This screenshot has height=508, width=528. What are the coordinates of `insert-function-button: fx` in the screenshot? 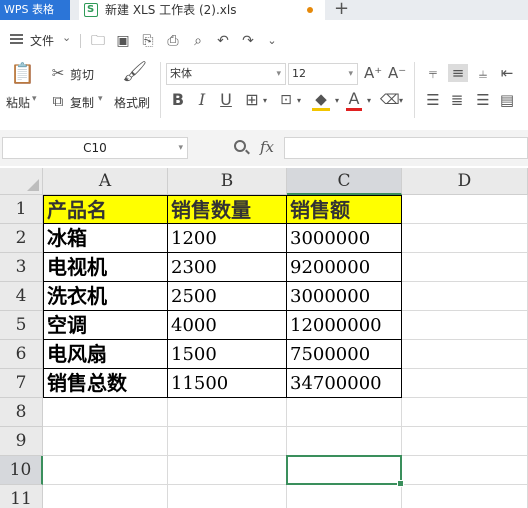 It's located at (267, 147).